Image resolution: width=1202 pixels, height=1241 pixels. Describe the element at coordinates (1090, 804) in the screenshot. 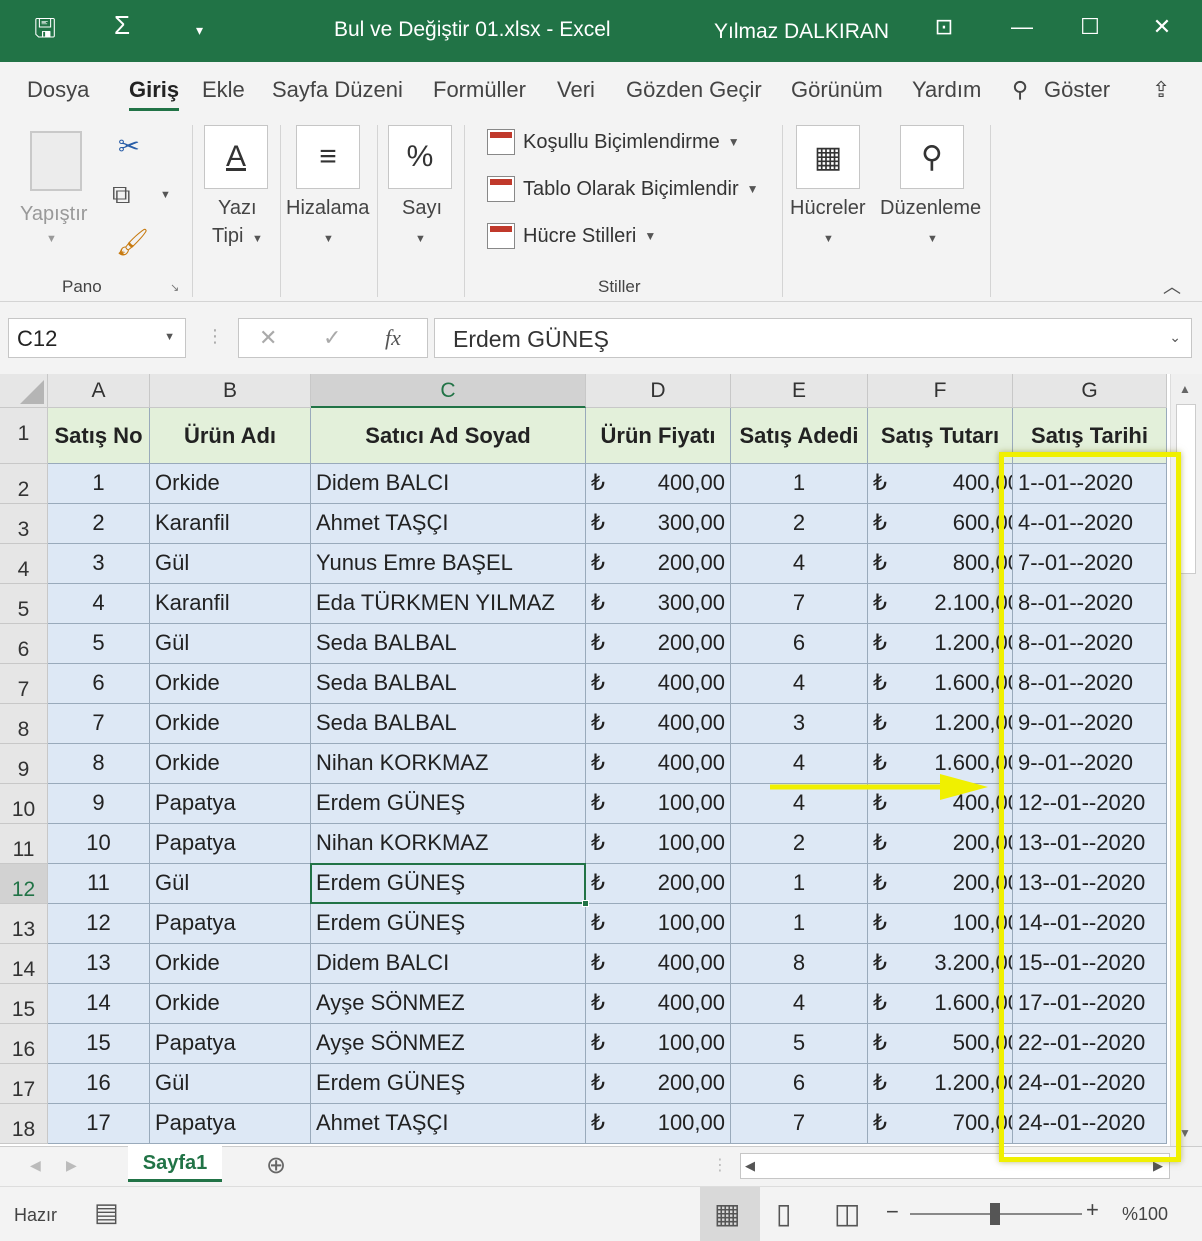

I see `data-cell: 12--01--2020` at that location.